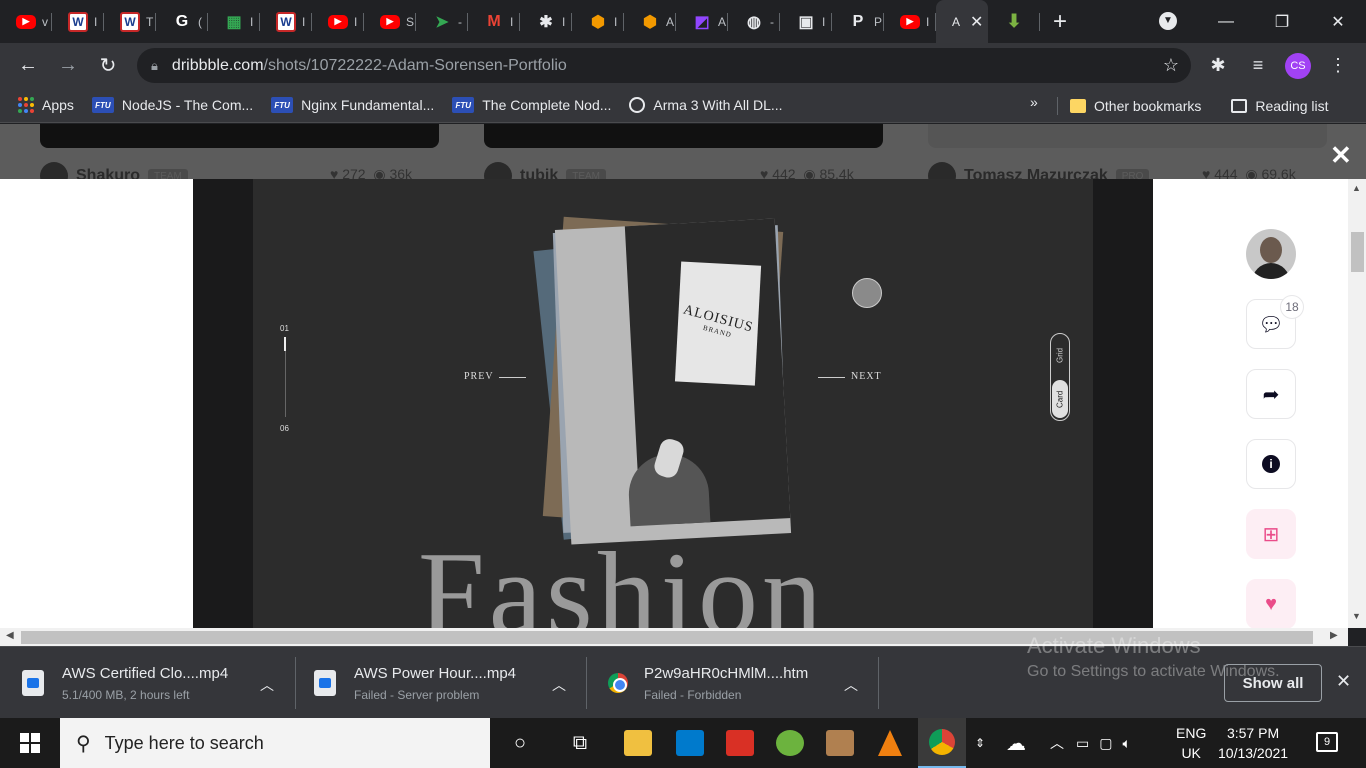 The height and width of the screenshot is (768, 1366). I want to click on media-control-icon: ≡, so click(1258, 66).